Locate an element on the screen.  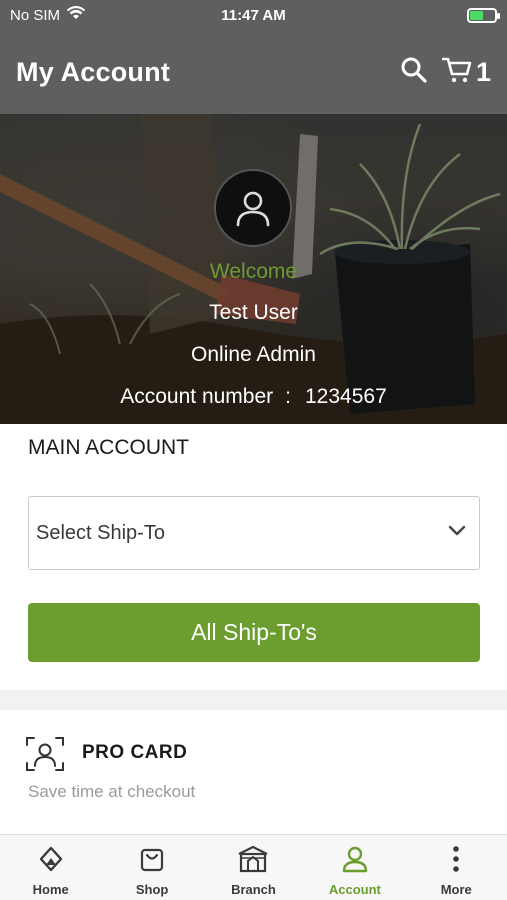
user-avatar-icon is located at coordinates (253, 209).